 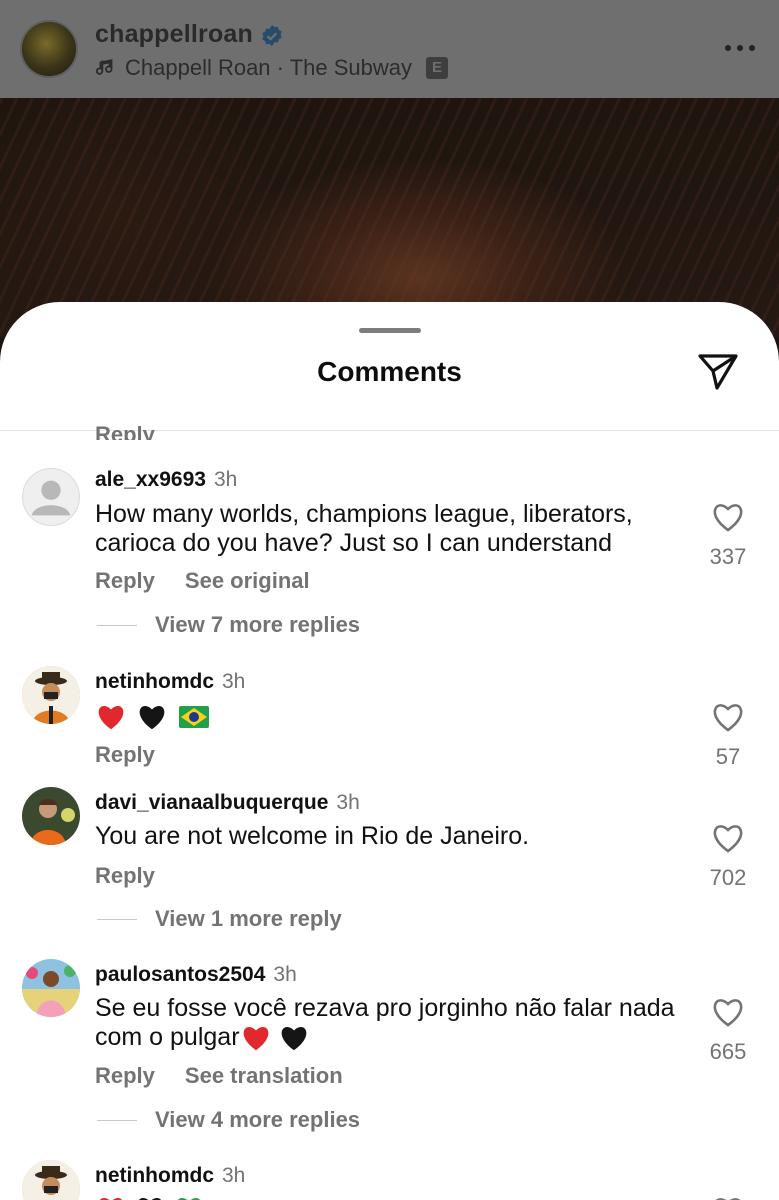 What do you see at coordinates (257, 1120) in the screenshot?
I see `view-replies-label: View 4 more replies` at bounding box center [257, 1120].